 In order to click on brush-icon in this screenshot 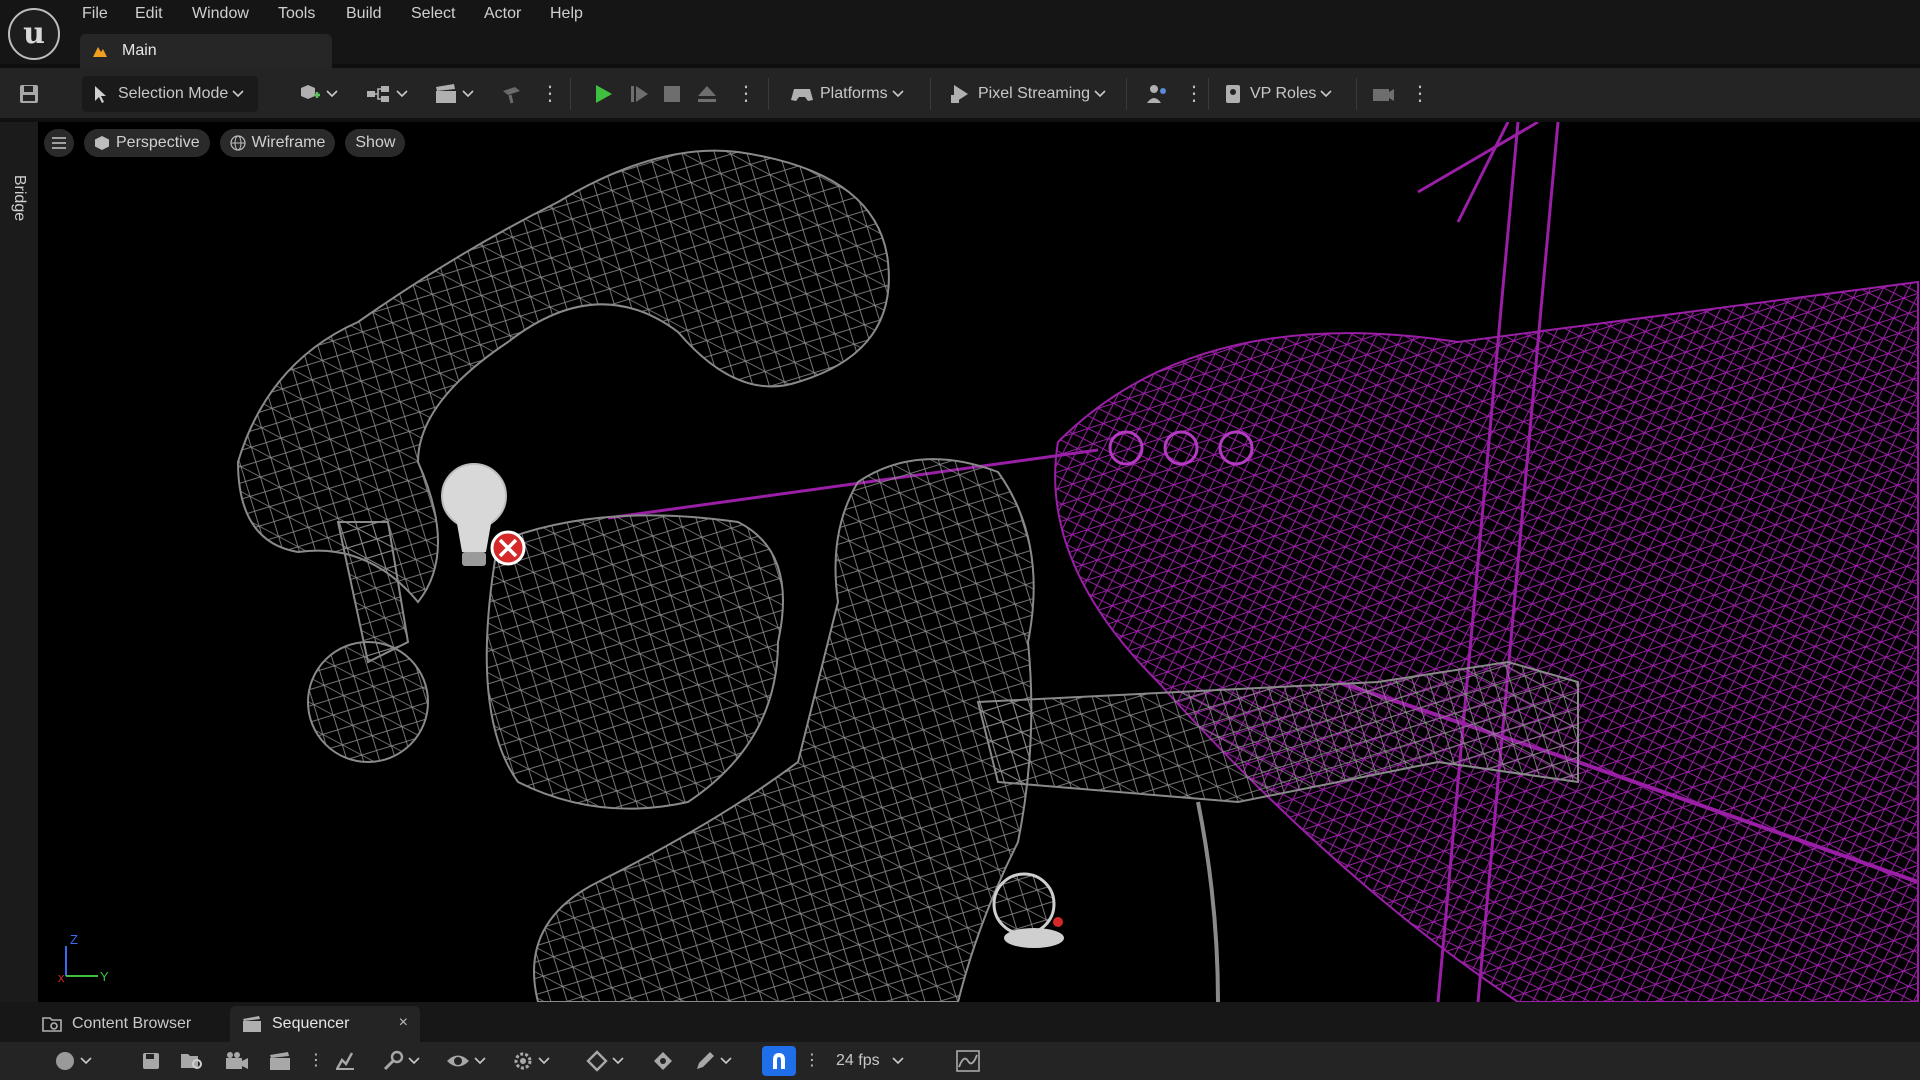, I will do `click(511, 95)`.